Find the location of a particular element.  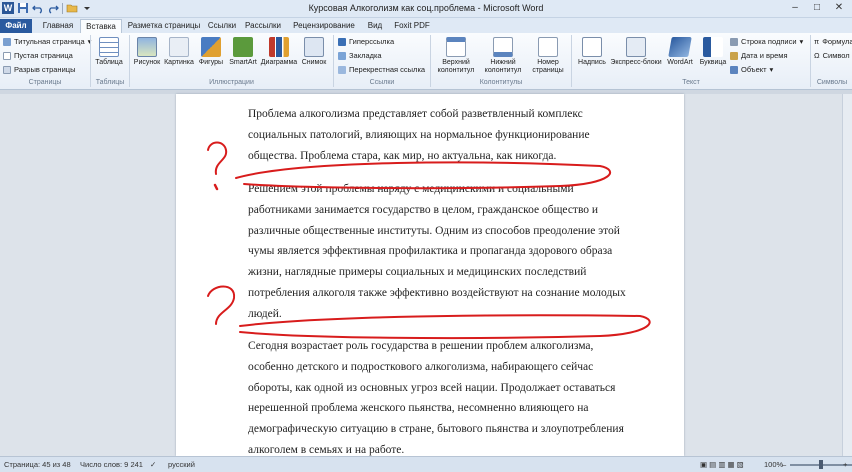

blank-page-button: Пустая страница is located at coordinates (38, 55).